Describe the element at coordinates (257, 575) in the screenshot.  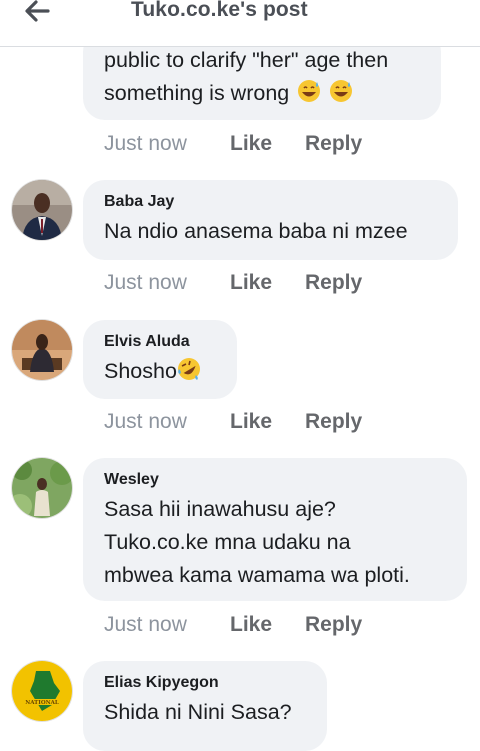
I see `comment-text-line: mbwea kama wamama wa ploti.` at that location.